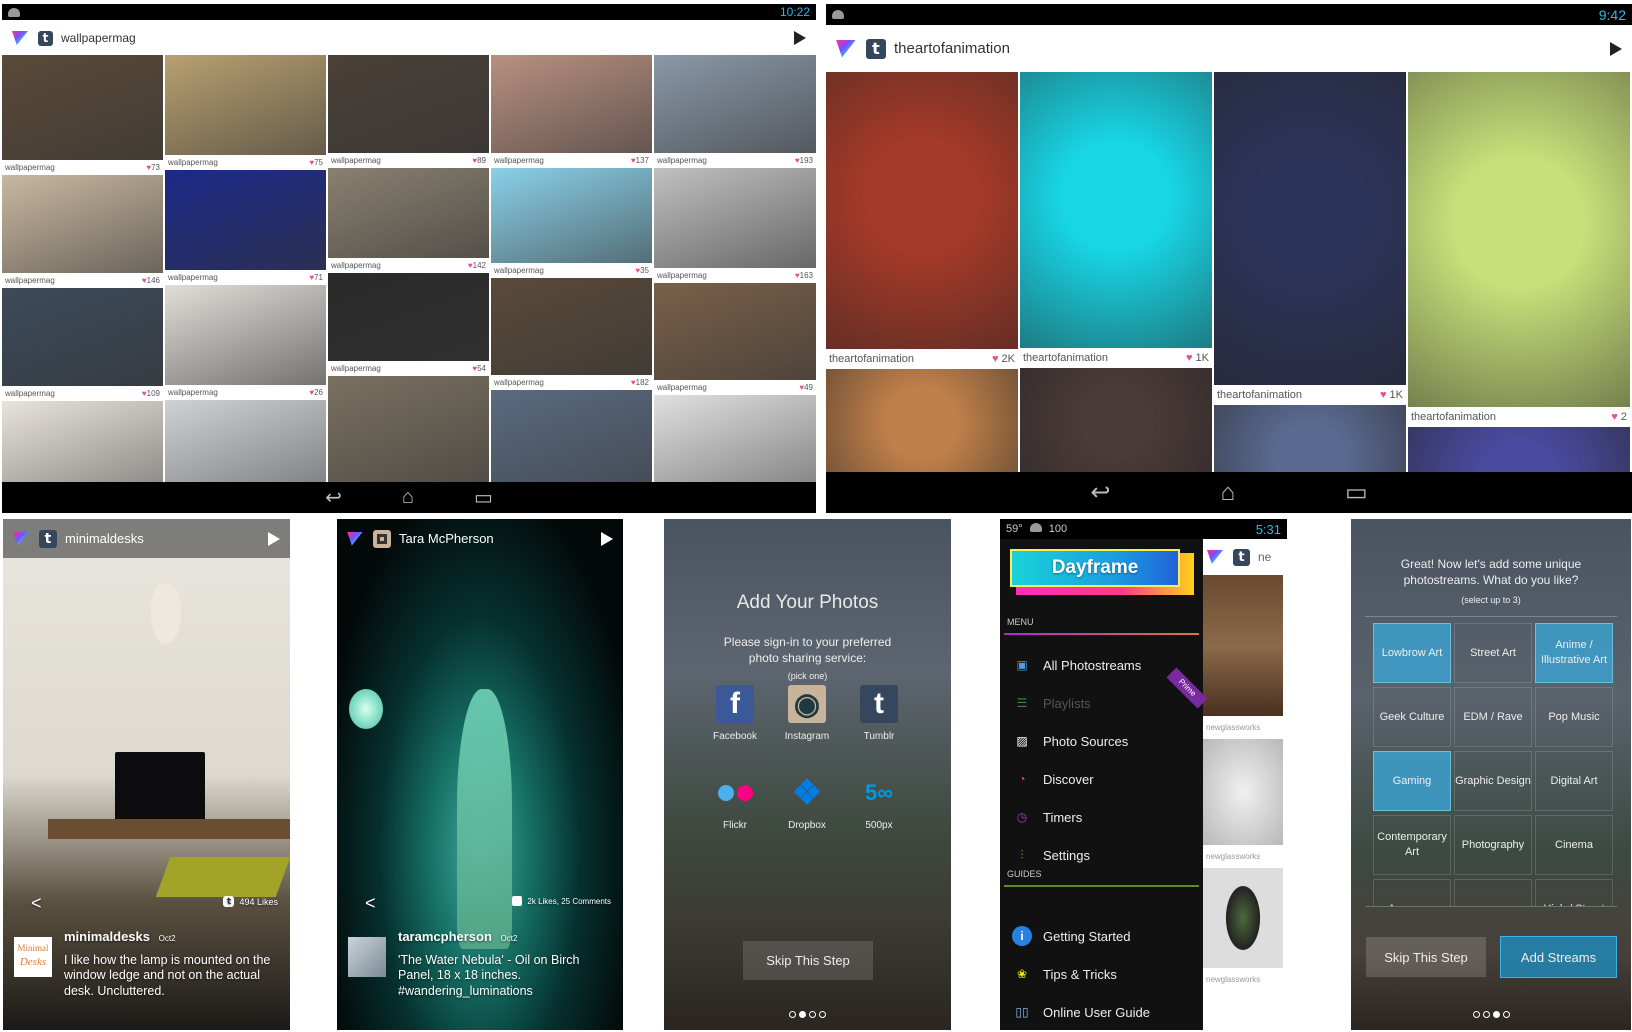  What do you see at coordinates (807, 713) in the screenshot?
I see `service-instagram: ◉ Instagram` at bounding box center [807, 713].